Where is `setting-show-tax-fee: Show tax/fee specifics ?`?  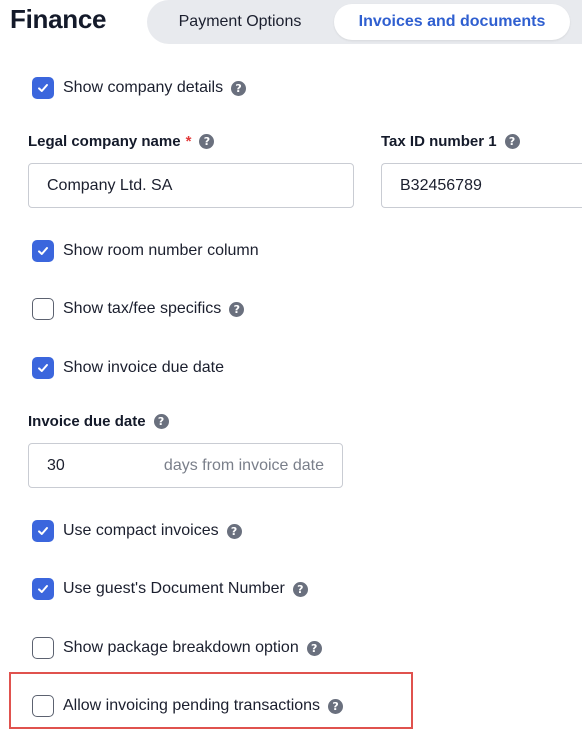 setting-show-tax-fee: Show tax/fee specifics ? is located at coordinates (138, 309).